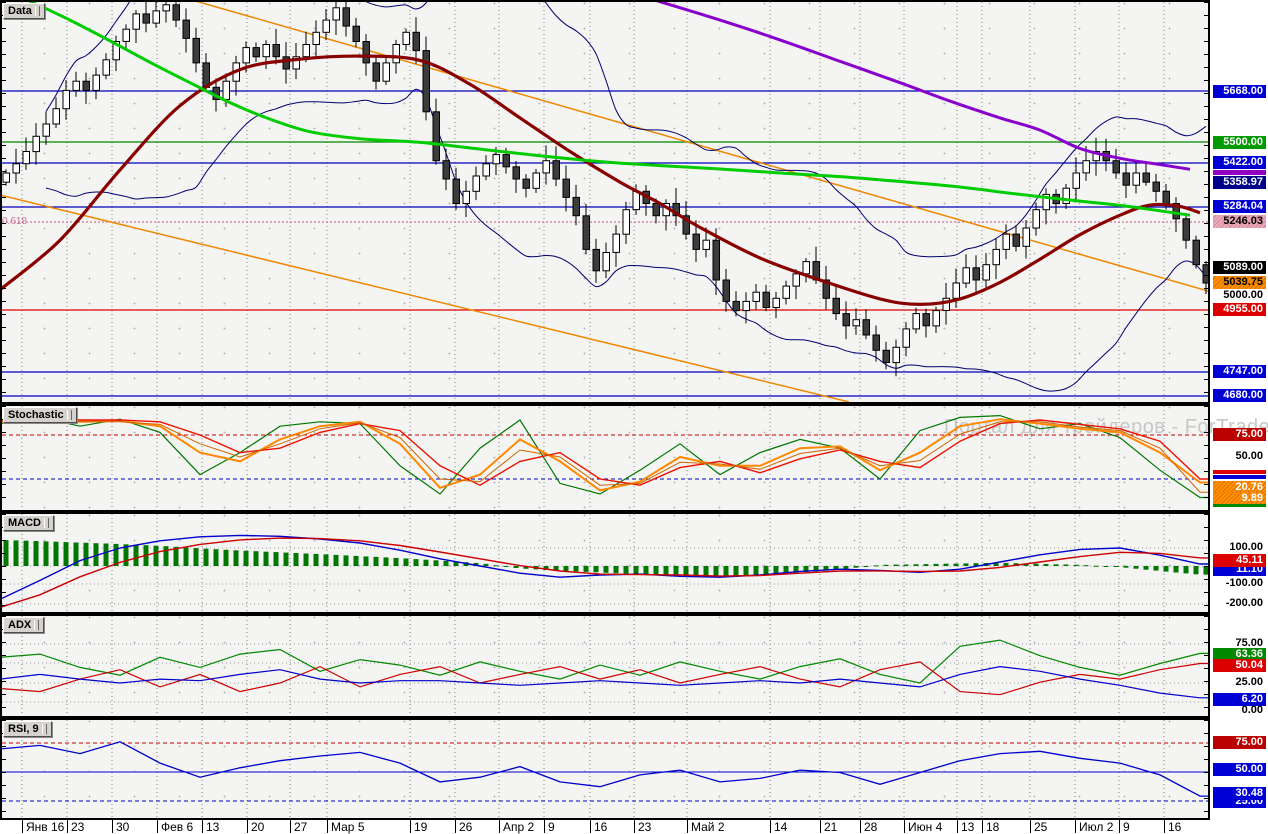  Describe the element at coordinates (45, 827) in the screenshot. I see `date-tick-label: Янв 16` at that location.